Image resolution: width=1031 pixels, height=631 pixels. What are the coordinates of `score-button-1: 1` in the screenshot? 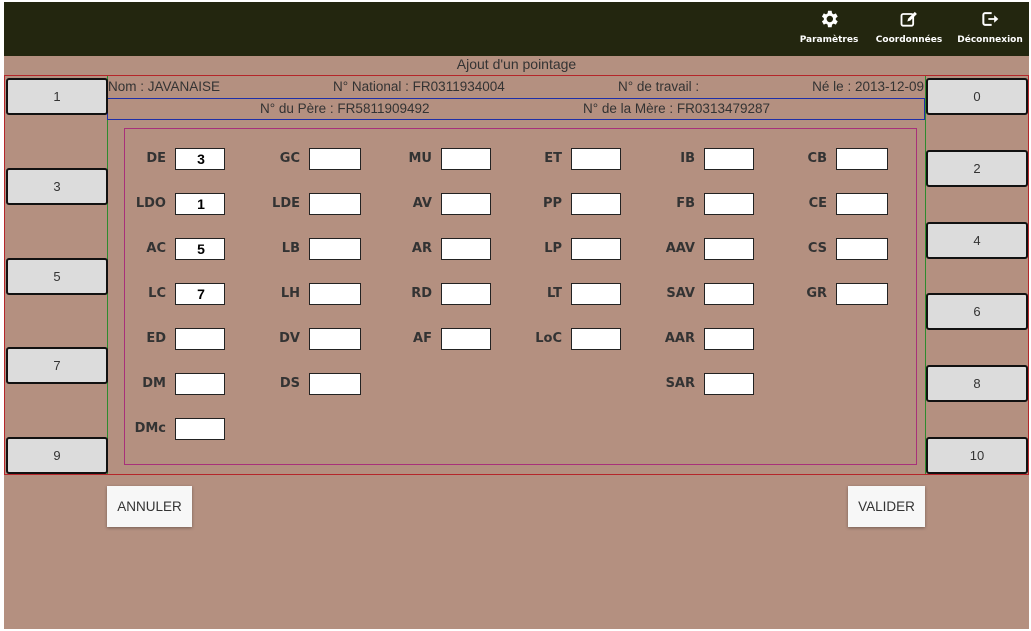 It's located at (57, 96).